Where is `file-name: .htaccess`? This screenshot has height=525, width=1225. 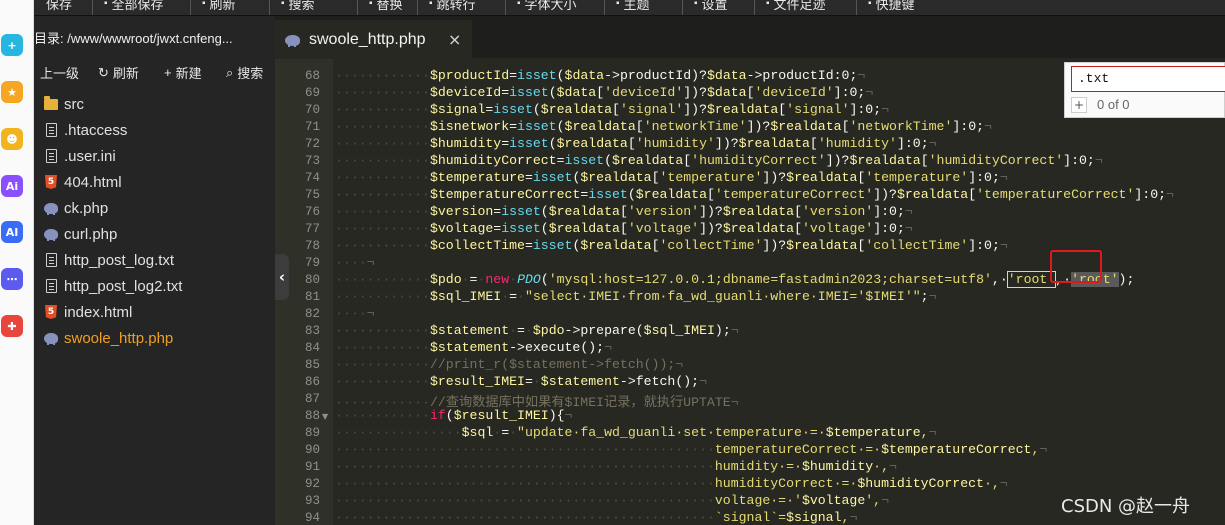 file-name: .htaccess is located at coordinates (96, 130).